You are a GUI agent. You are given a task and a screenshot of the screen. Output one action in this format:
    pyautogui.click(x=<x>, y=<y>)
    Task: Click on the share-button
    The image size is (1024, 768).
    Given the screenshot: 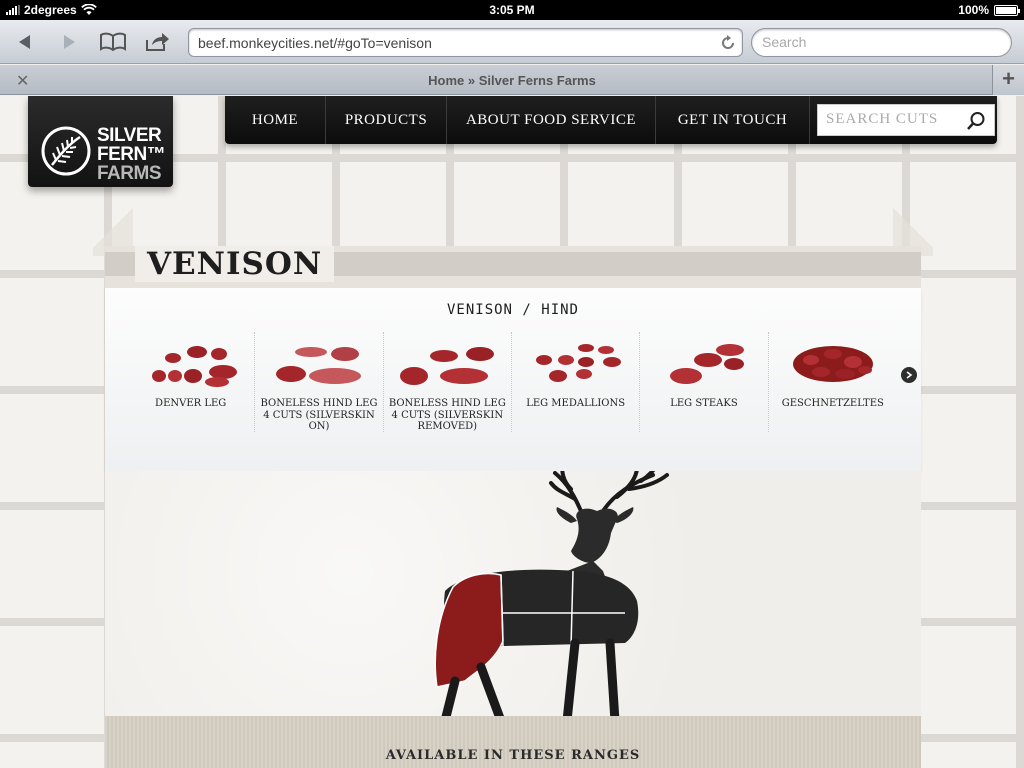 What is the action you would take?
    pyautogui.click(x=157, y=42)
    